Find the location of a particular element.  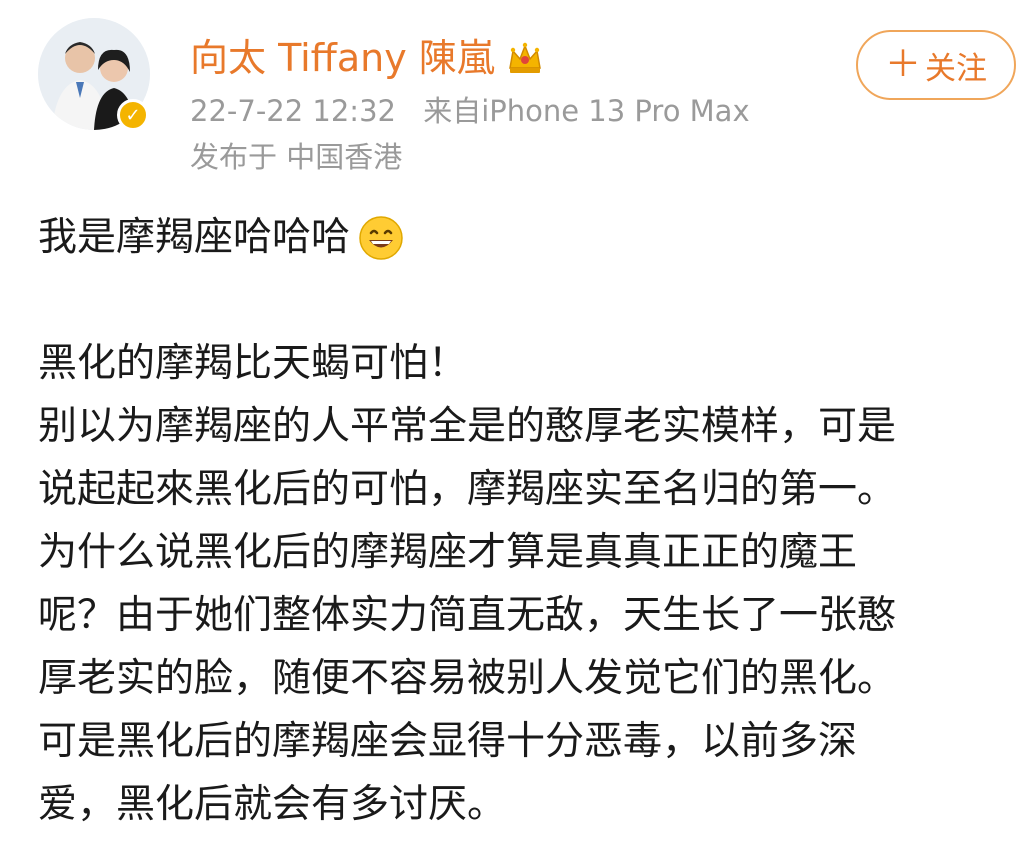

username: 向太 Tiffany 陳嵐 is located at coordinates (367, 58).